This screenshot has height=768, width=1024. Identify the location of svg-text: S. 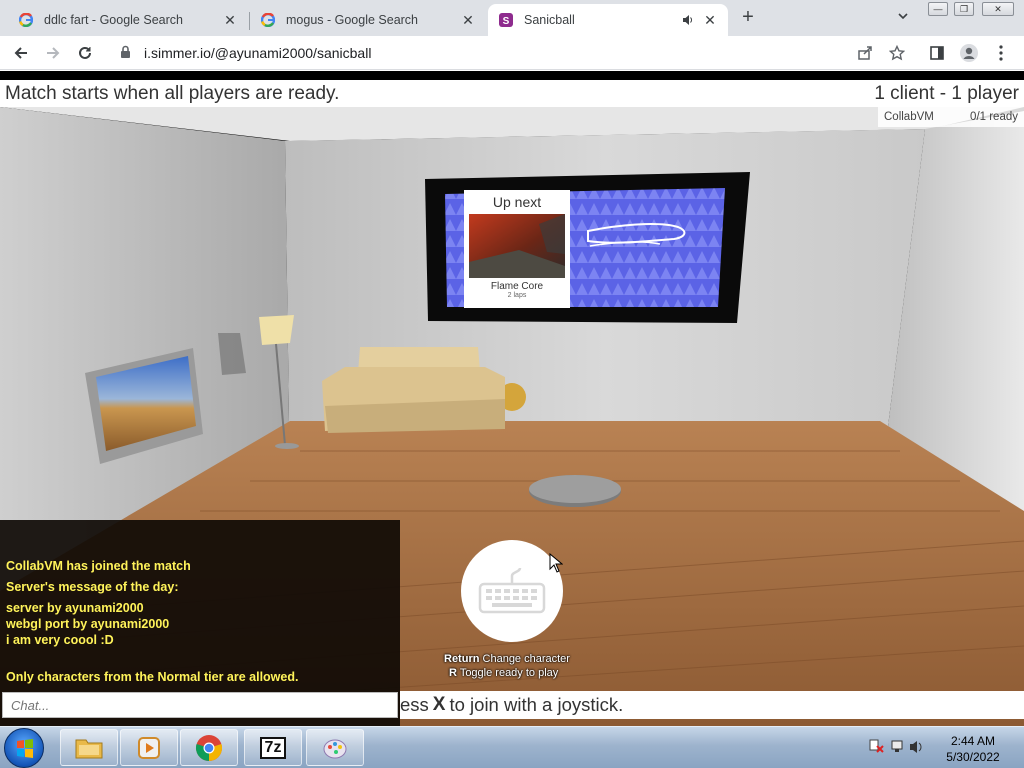
(506, 21).